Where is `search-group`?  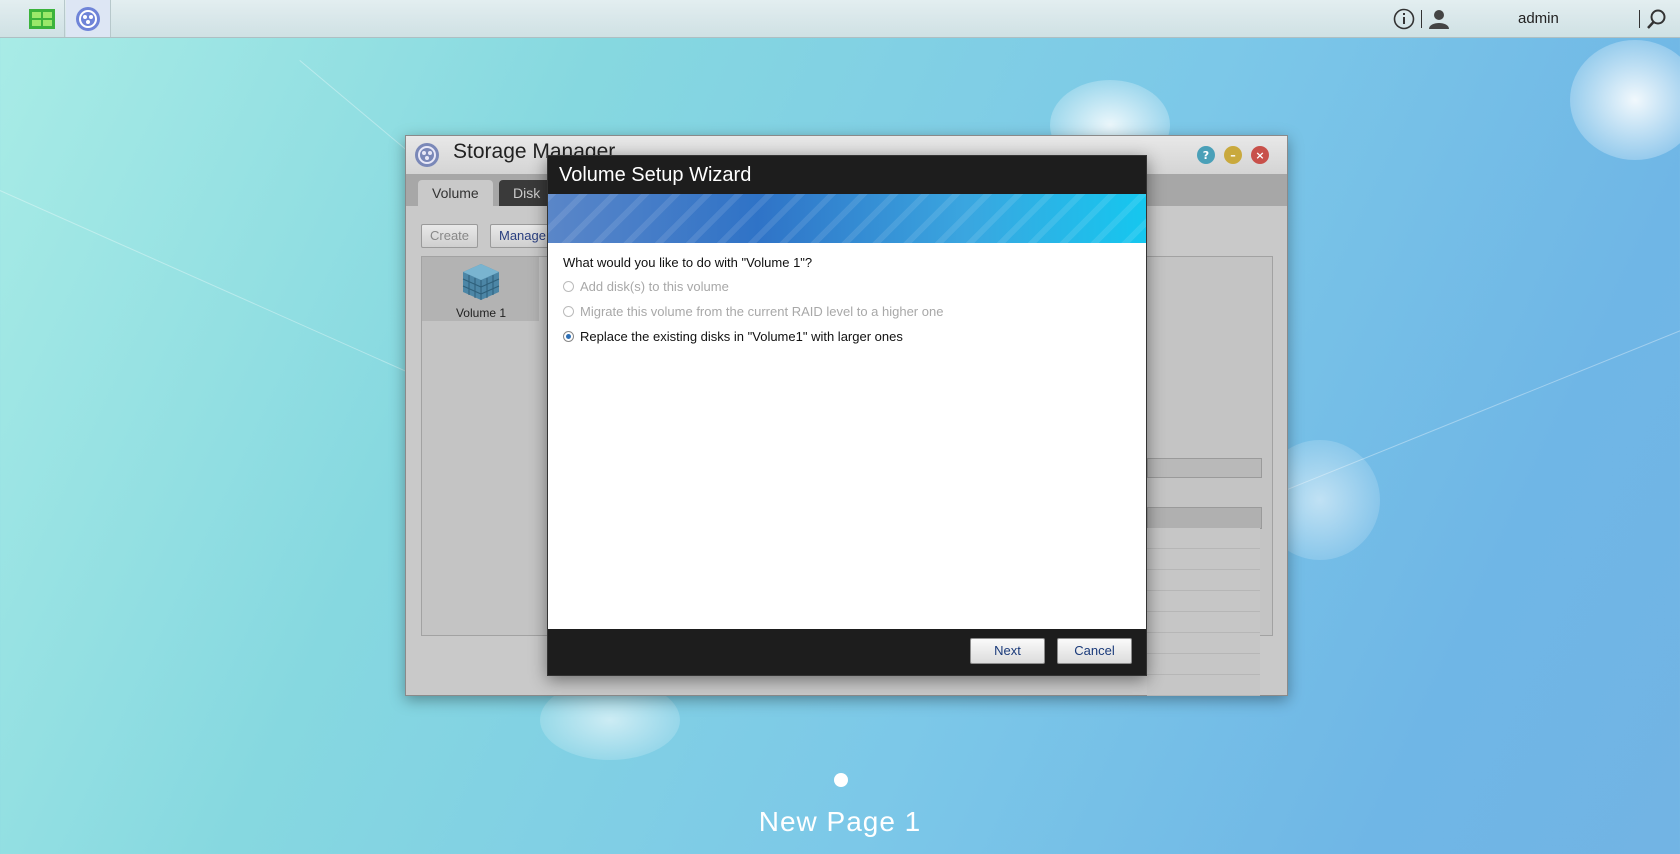 search-group is located at coordinates (1650, 18).